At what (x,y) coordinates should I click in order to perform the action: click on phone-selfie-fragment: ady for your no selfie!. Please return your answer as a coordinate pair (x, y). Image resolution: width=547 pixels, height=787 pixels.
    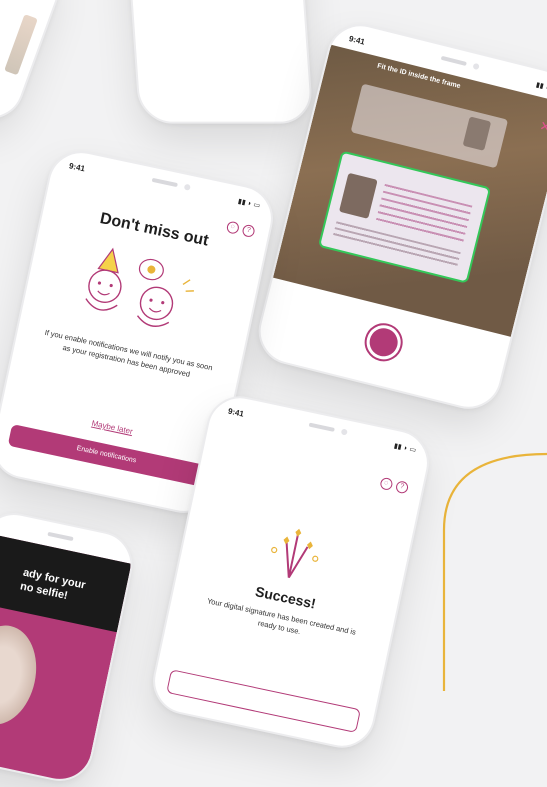
    Looking at the image, I should click on (69, 646).